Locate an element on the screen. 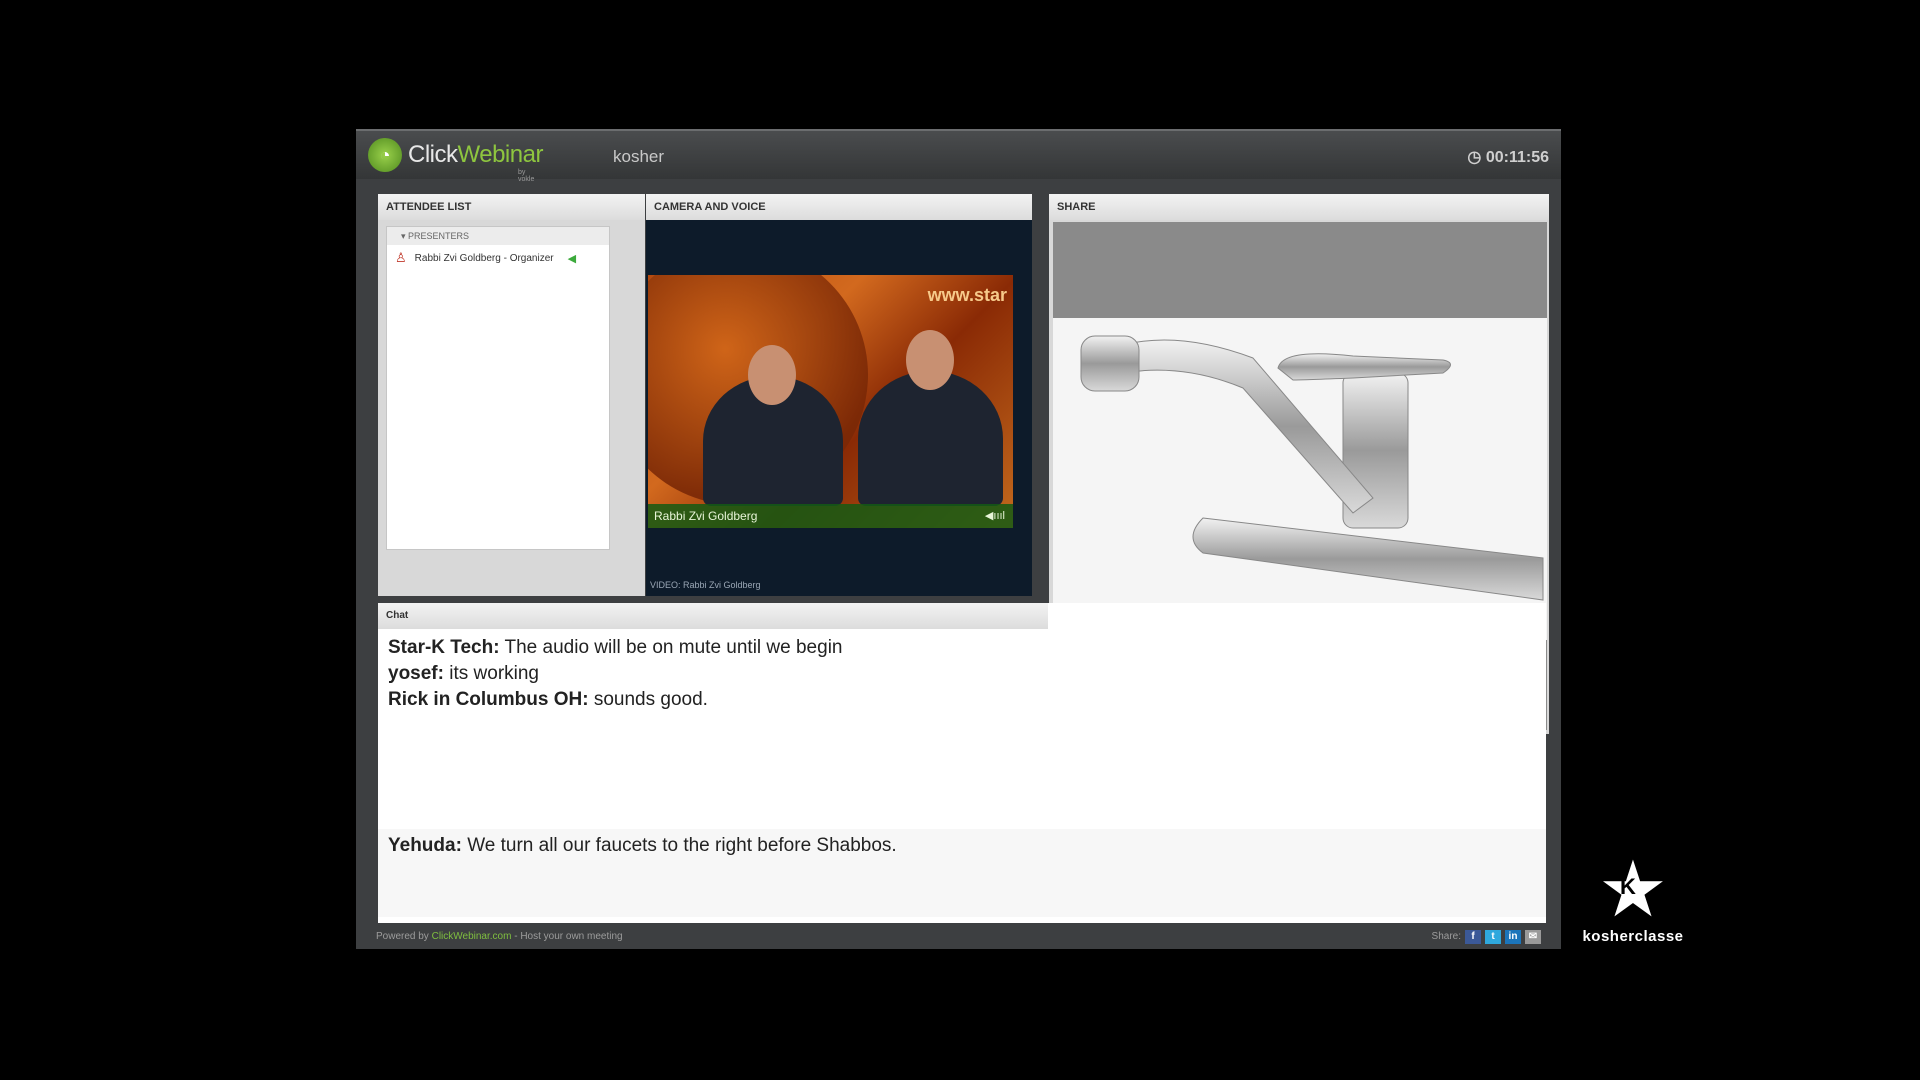 This screenshot has height=1080, width=1920. organizer-icon: ♙ is located at coordinates (401, 257).